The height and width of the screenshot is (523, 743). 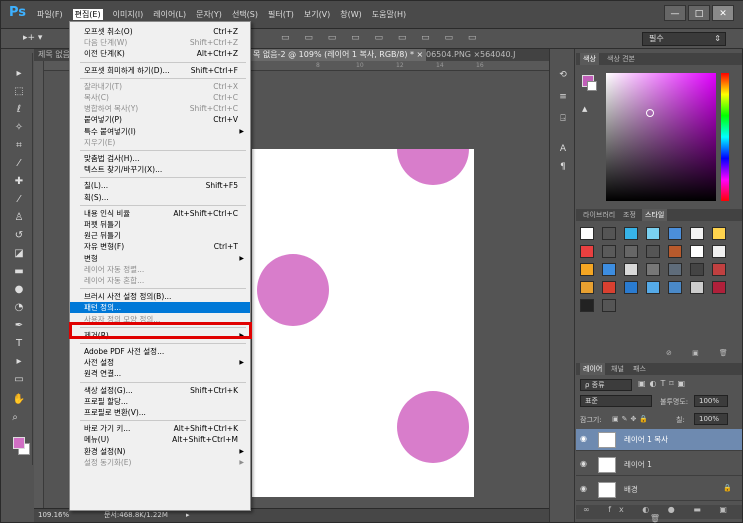 What do you see at coordinates (160, 86) in the screenshot?
I see `edit-menu-item: 잘라내기(T) Ctrl+X` at bounding box center [160, 86].